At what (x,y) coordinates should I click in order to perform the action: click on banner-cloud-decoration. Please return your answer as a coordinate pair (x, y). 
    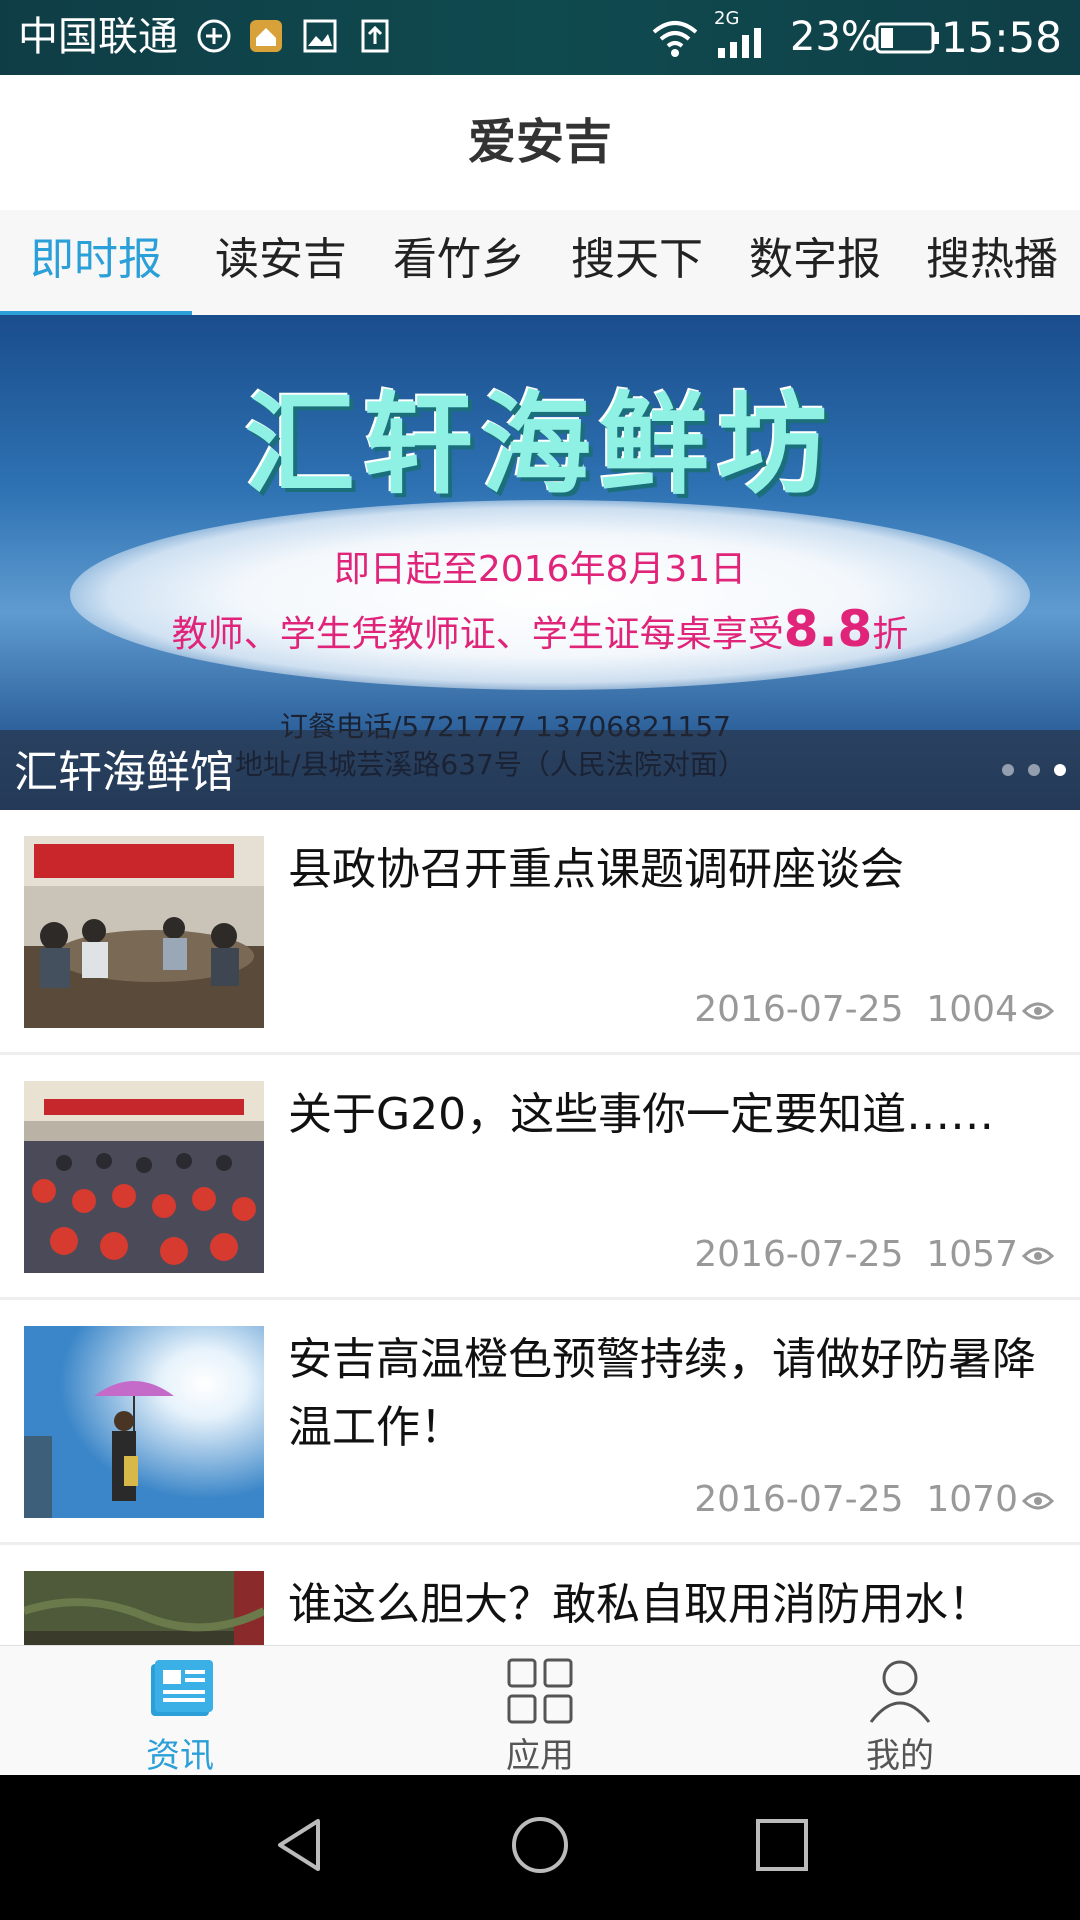
    Looking at the image, I should click on (550, 595).